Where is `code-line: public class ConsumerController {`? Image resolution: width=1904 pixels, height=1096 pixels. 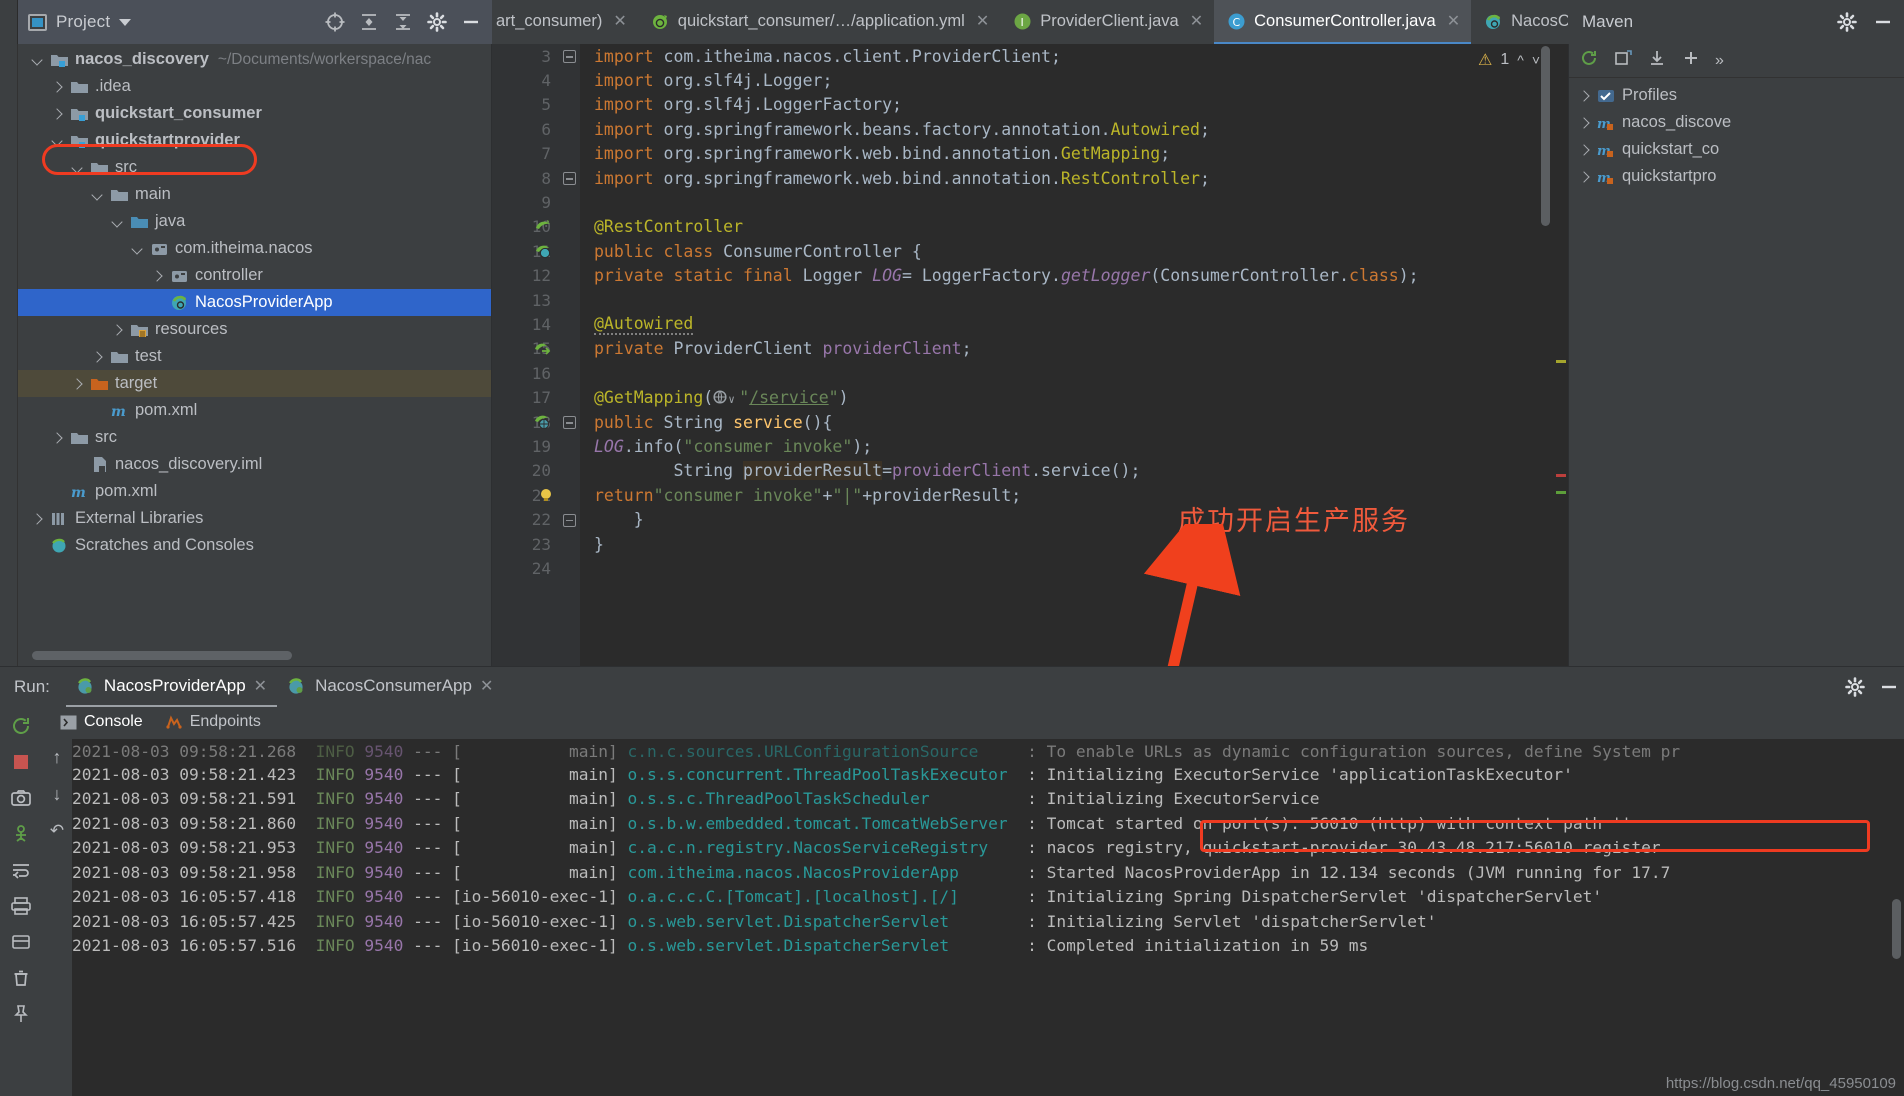 code-line: public class ConsumerController { is located at coordinates (1074, 251).